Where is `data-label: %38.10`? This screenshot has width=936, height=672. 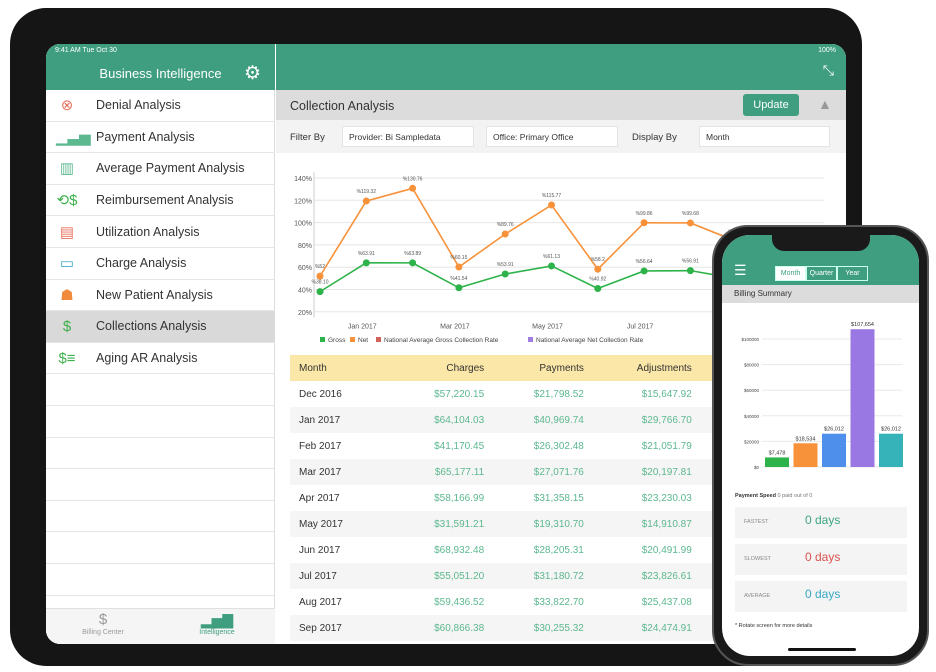
data-label: %38.10 is located at coordinates (320, 283).